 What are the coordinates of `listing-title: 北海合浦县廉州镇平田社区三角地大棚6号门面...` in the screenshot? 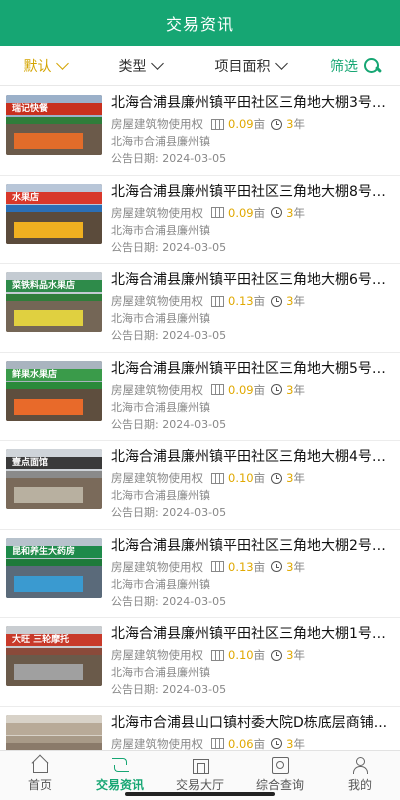 It's located at (252, 280).